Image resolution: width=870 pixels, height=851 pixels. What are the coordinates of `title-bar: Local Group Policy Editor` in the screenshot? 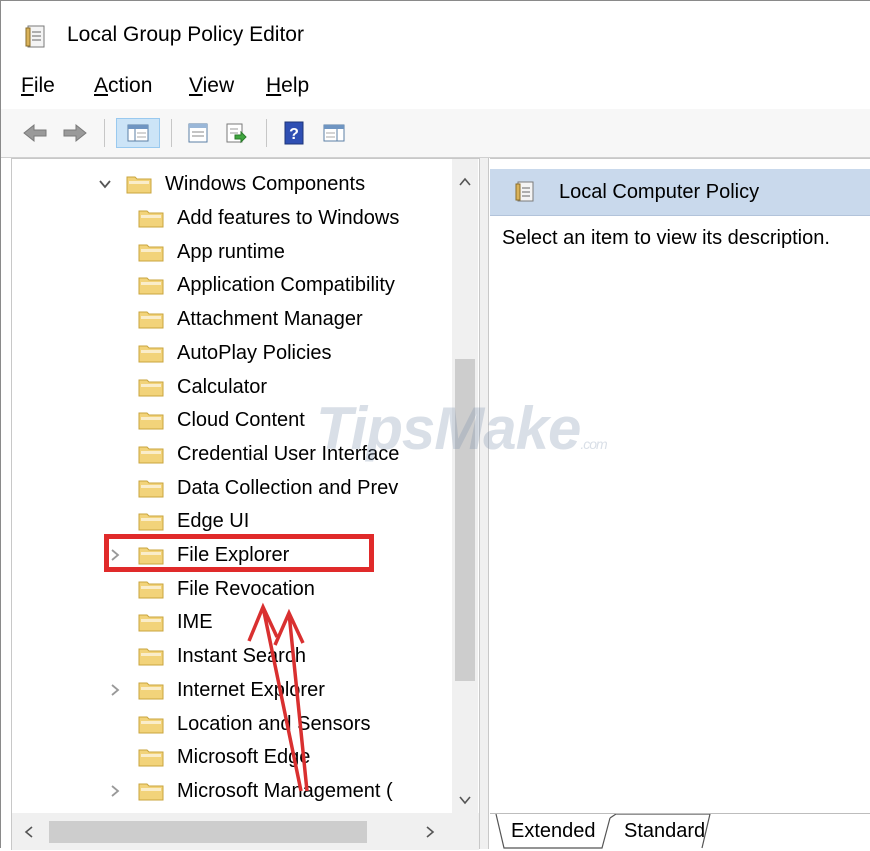 It's located at (435, 32).